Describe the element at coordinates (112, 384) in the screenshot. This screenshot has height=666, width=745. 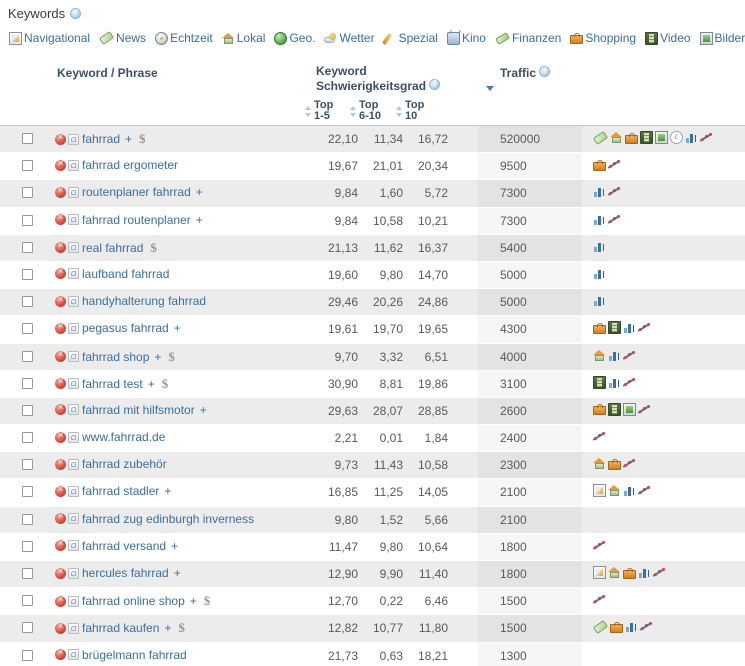
I see `keyword-link: fahrrad test` at that location.